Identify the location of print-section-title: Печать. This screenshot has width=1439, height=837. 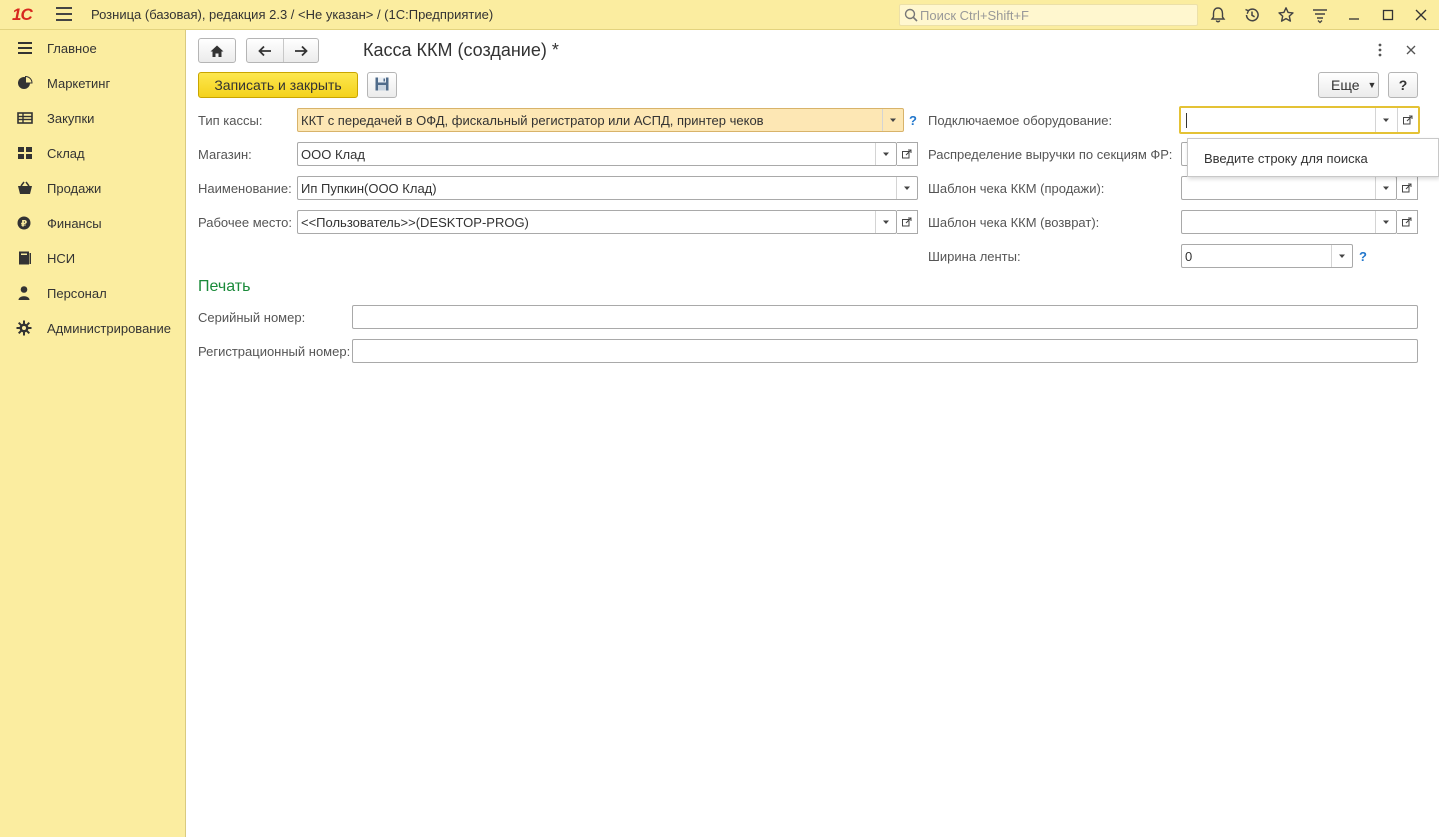
(224, 286).